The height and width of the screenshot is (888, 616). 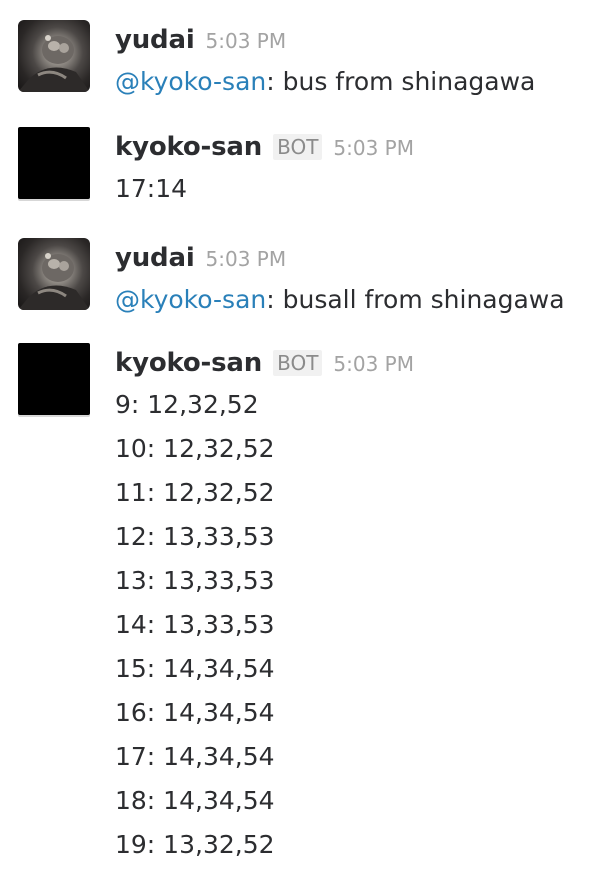 What do you see at coordinates (195, 668) in the screenshot?
I see `schedule-line: 15: 14,34,54` at bounding box center [195, 668].